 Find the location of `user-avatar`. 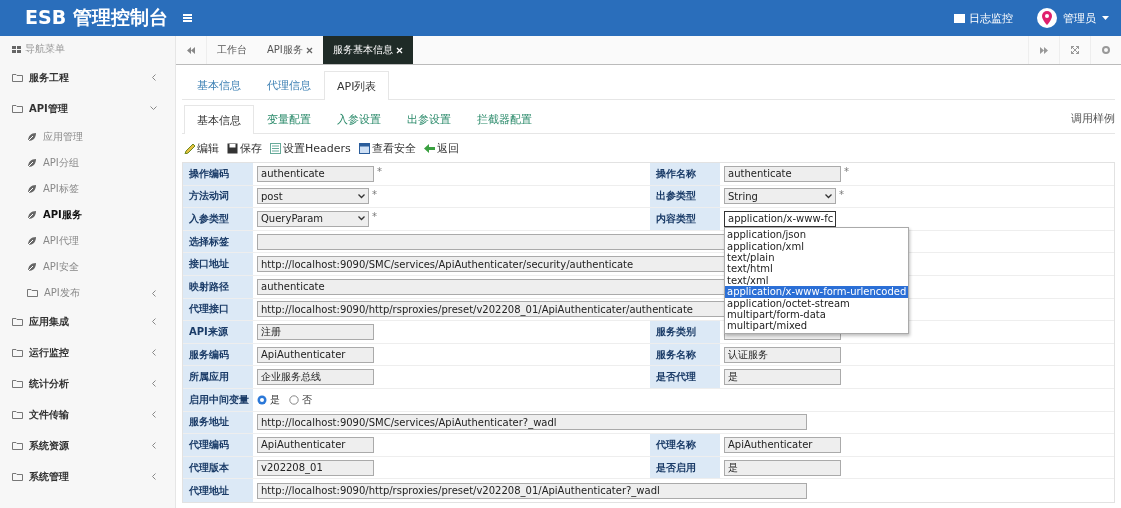

user-avatar is located at coordinates (1047, 18).